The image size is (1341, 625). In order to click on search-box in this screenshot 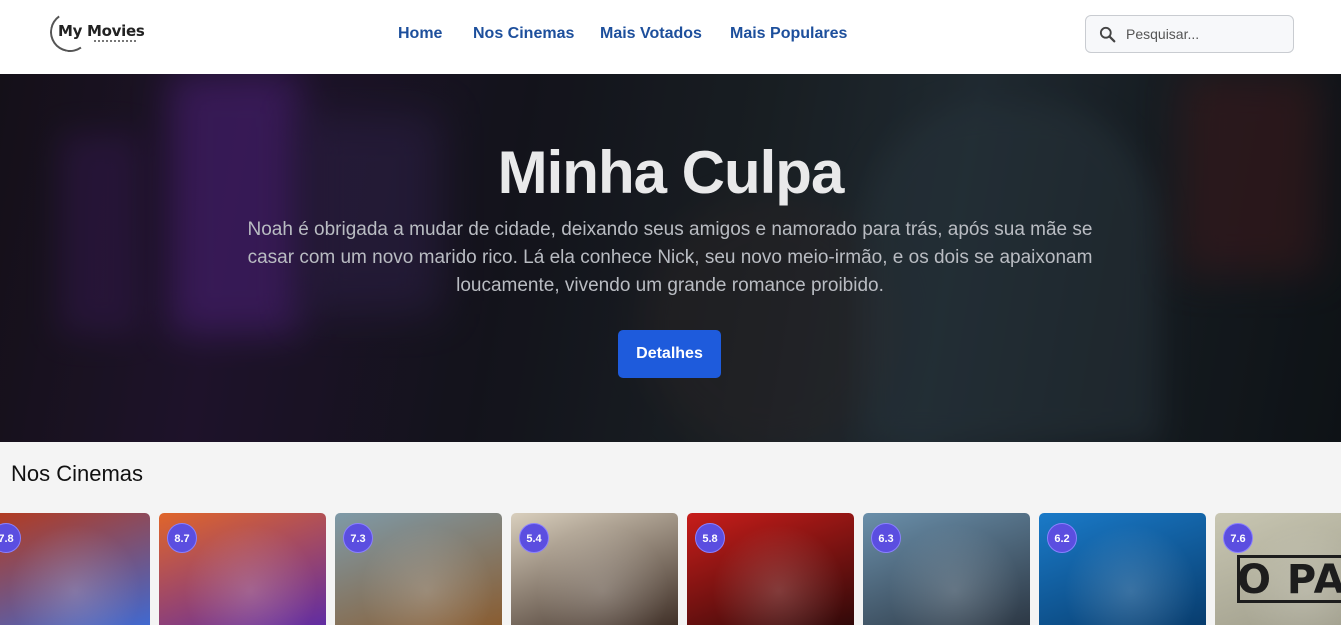, I will do `click(1189, 34)`.